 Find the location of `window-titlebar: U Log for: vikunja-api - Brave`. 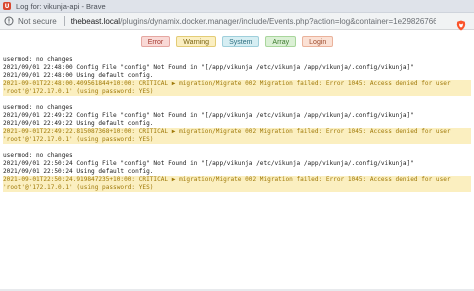

window-titlebar: U Log for: vikunja-api - Brave is located at coordinates (237, 6).